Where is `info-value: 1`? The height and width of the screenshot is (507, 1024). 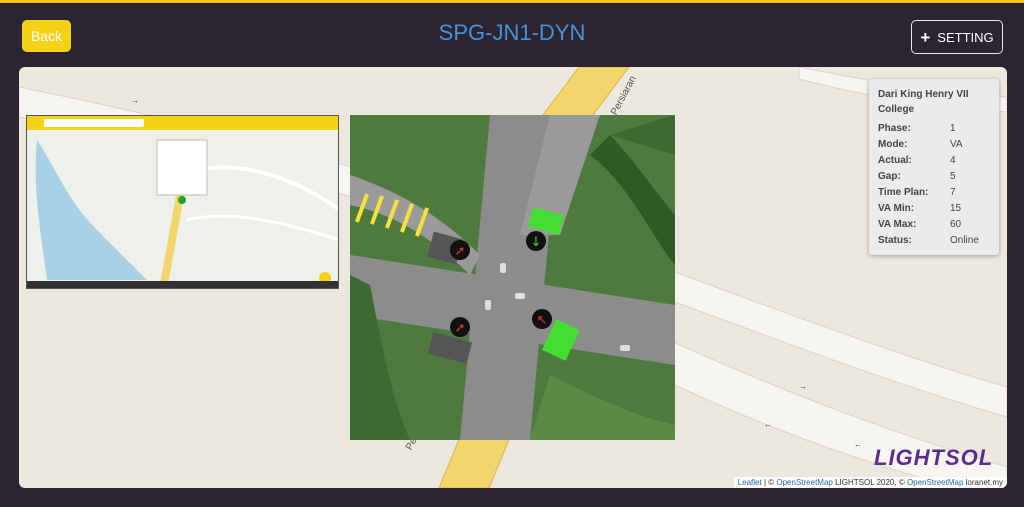
info-value: 1 is located at coordinates (953, 128).